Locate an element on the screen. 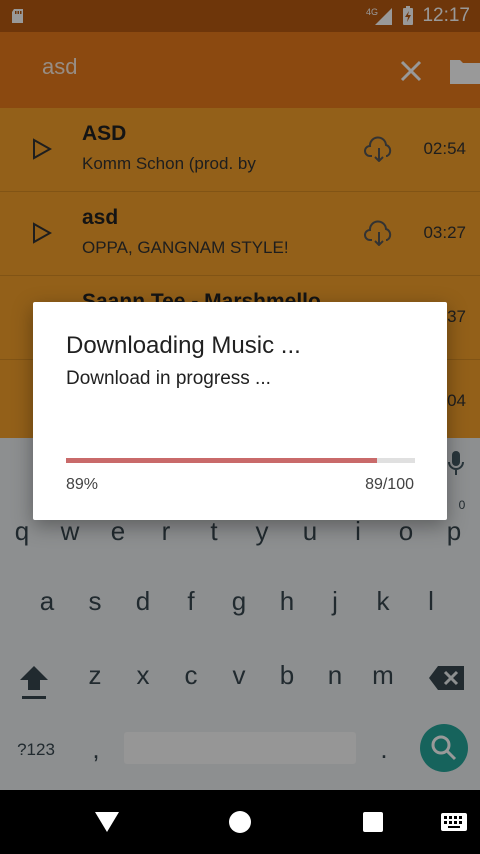 This screenshot has height=854, width=480. progress-bar is located at coordinates (240, 460).